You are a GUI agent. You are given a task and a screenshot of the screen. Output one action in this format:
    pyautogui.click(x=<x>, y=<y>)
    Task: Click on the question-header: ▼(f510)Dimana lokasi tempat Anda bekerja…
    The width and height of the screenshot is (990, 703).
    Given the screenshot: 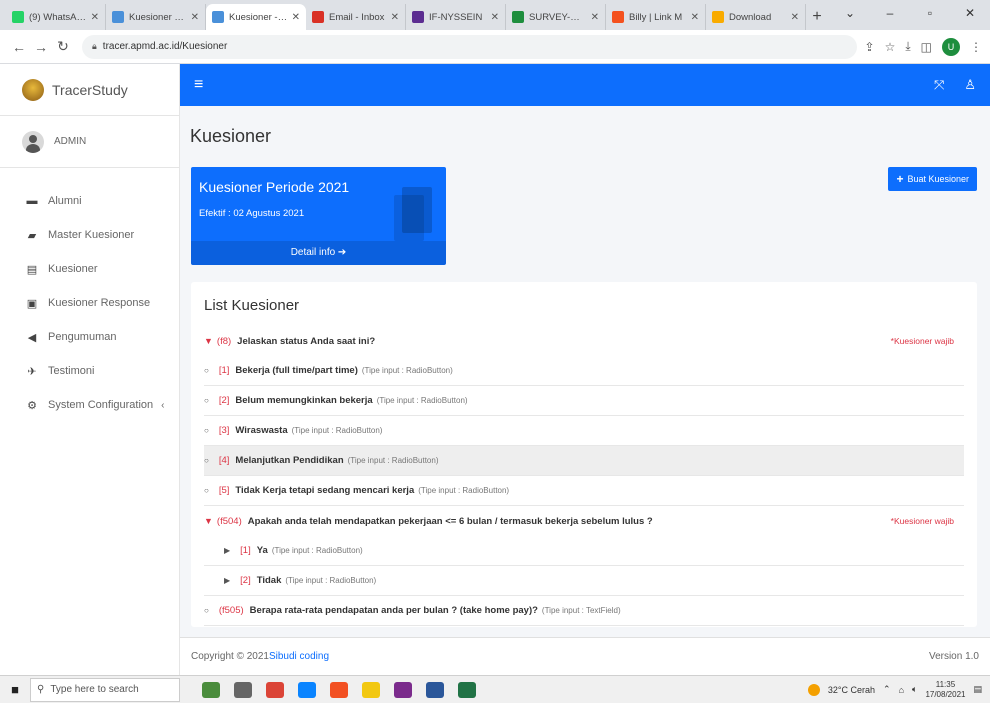 What is the action you would take?
    pyautogui.click(x=584, y=626)
    